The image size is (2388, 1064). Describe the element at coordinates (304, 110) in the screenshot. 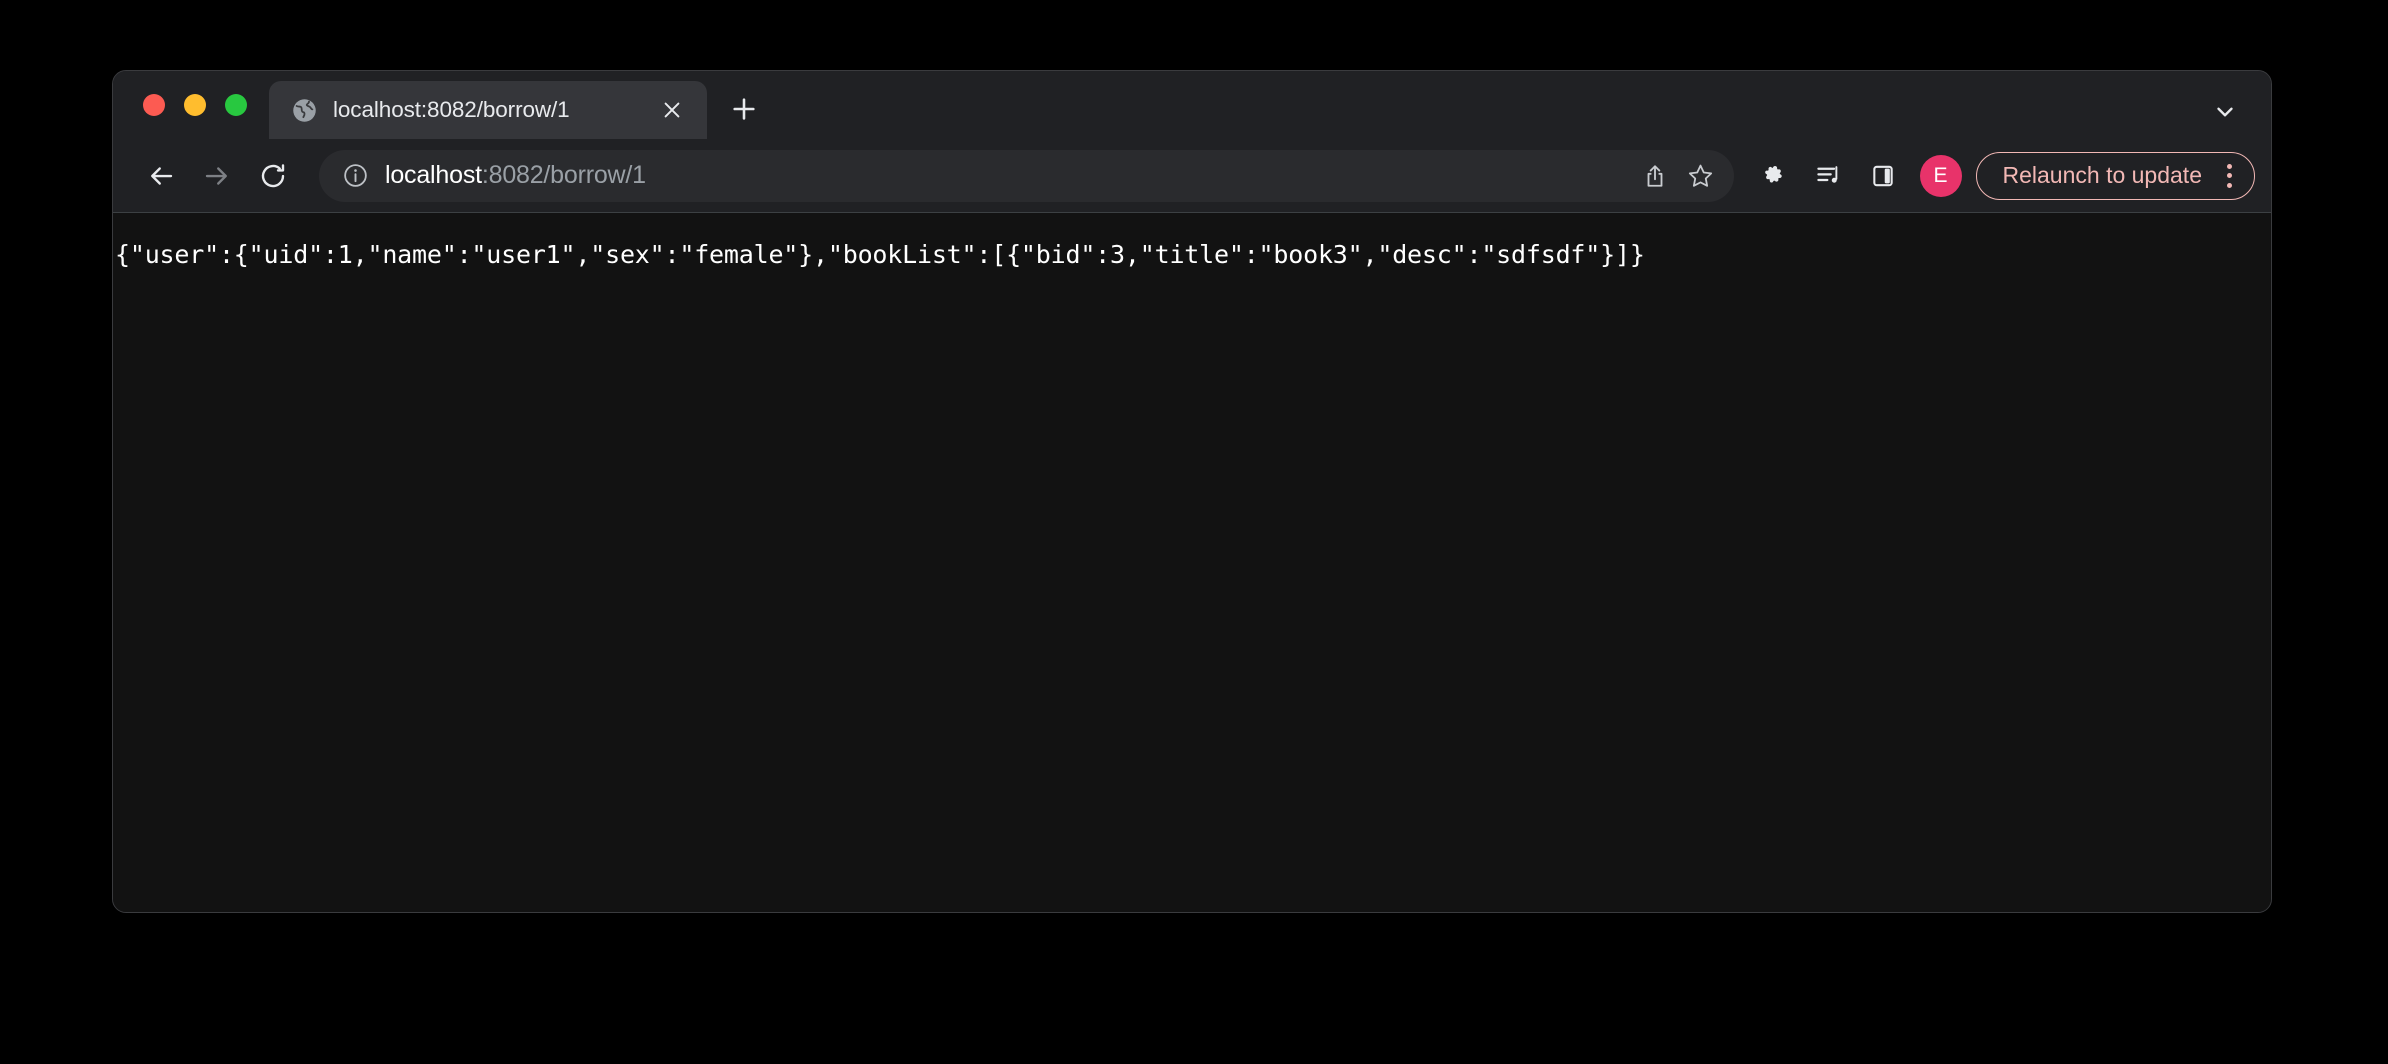

I see `globe-icon` at that location.